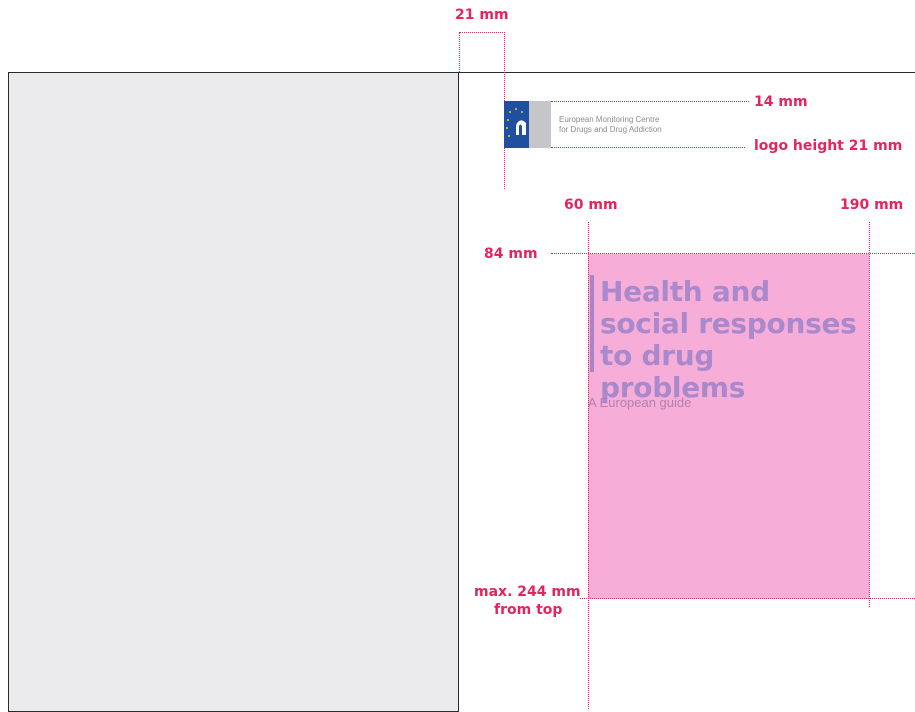 The height and width of the screenshot is (712, 915). I want to click on max-bottom-label-line1: max. 244 mm, so click(527, 592).